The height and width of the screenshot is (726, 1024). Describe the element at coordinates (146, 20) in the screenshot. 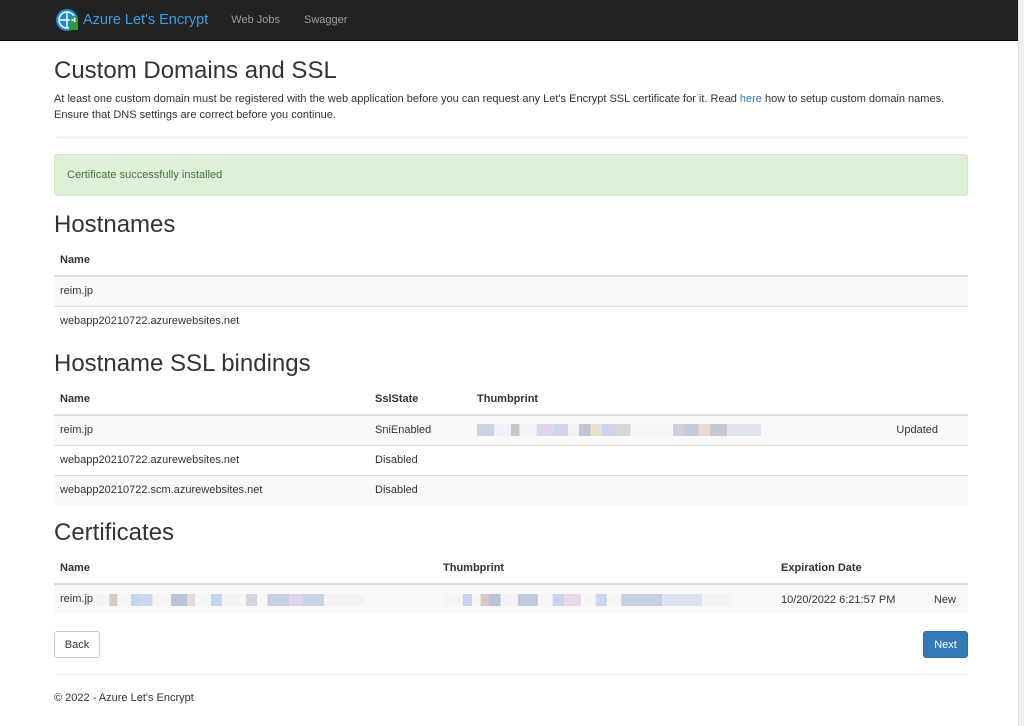

I see `brand-title: Azure Let's Encrypt` at that location.